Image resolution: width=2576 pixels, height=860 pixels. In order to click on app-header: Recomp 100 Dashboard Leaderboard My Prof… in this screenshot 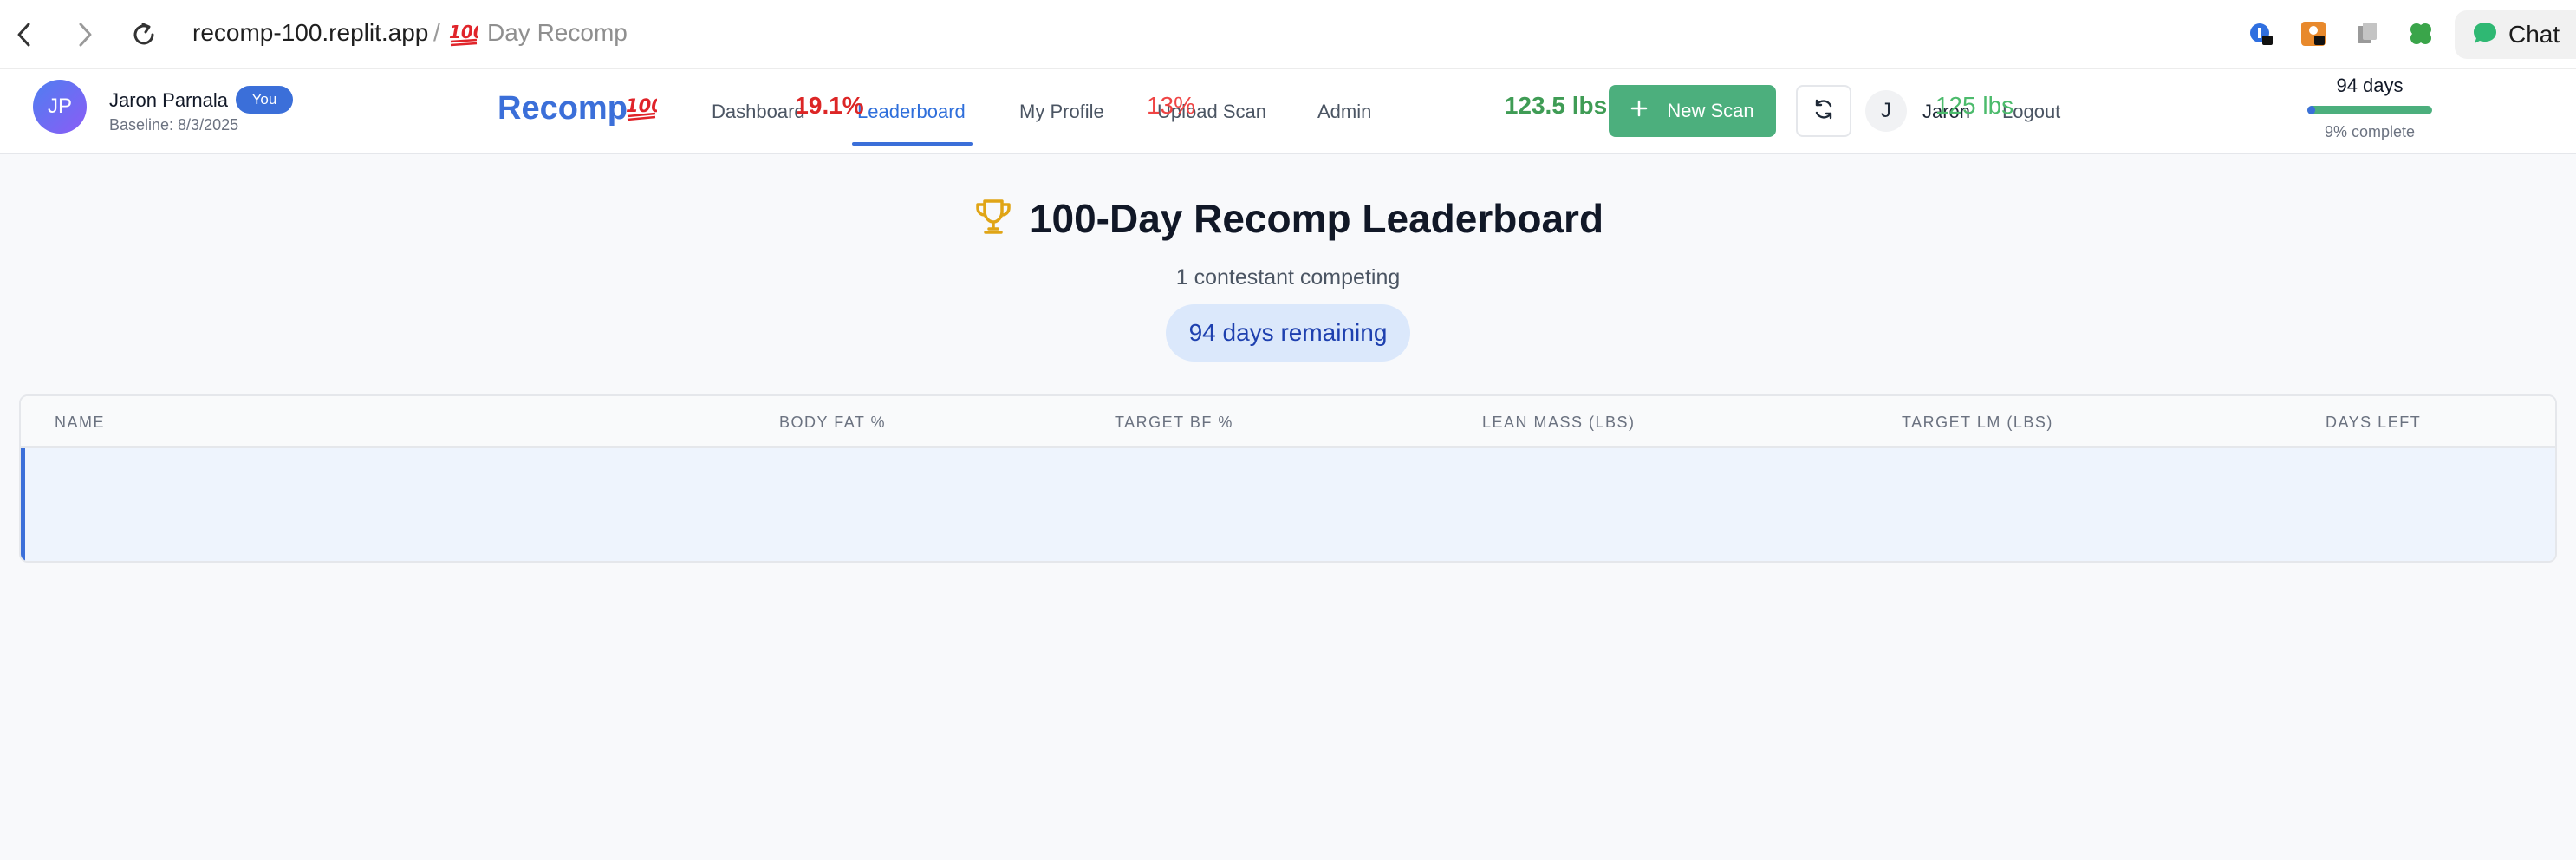, I will do `click(1288, 111)`.